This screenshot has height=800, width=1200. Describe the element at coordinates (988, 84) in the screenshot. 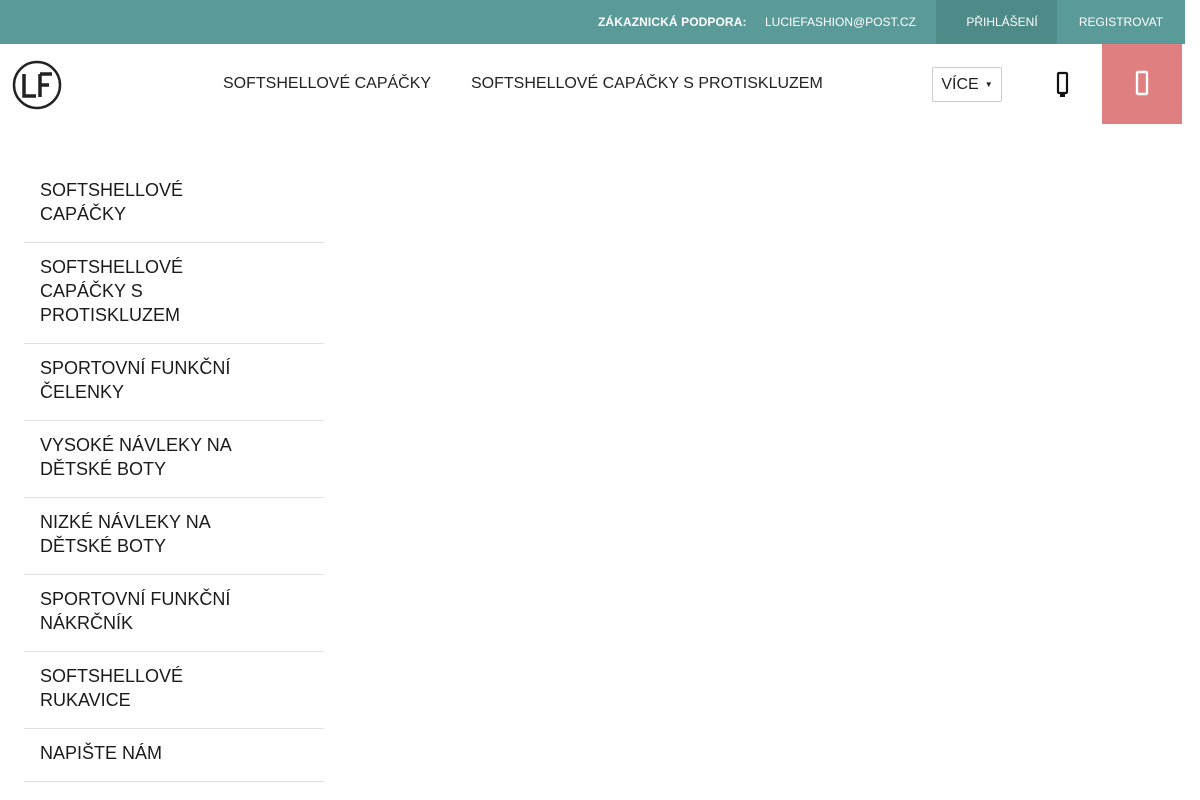

I see `chevron-down-icon: ▼` at that location.